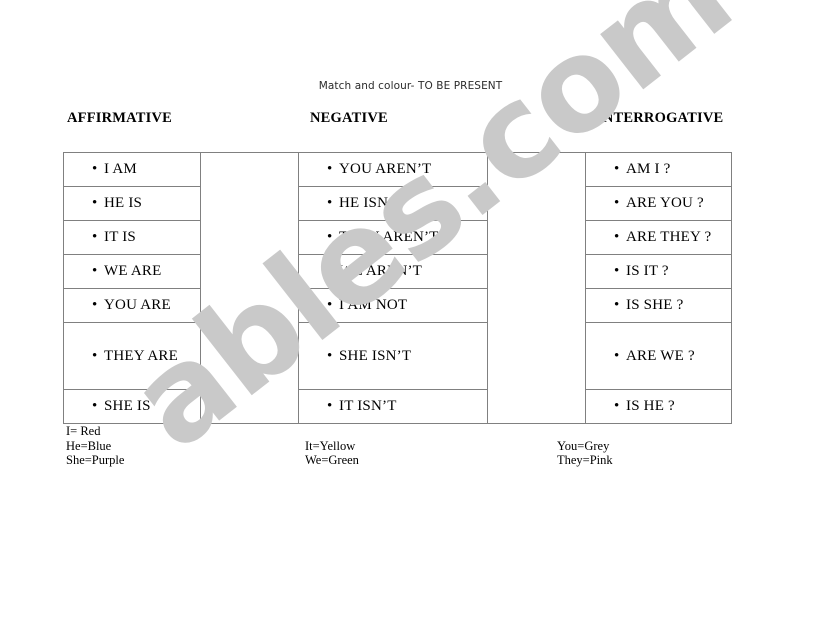  Describe the element at coordinates (349, 118) in the screenshot. I see `column-header-negative: NEGATIVE` at that location.